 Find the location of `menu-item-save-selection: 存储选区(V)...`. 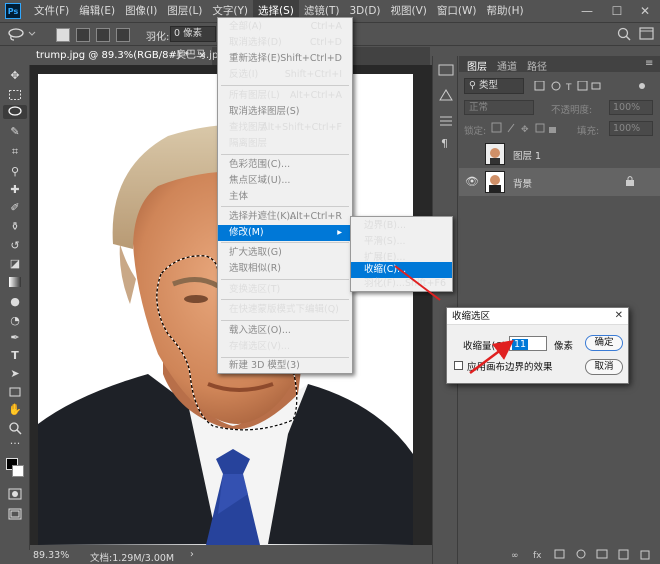

menu-item-save-selection: 存储选区(V)... is located at coordinates (285, 347).